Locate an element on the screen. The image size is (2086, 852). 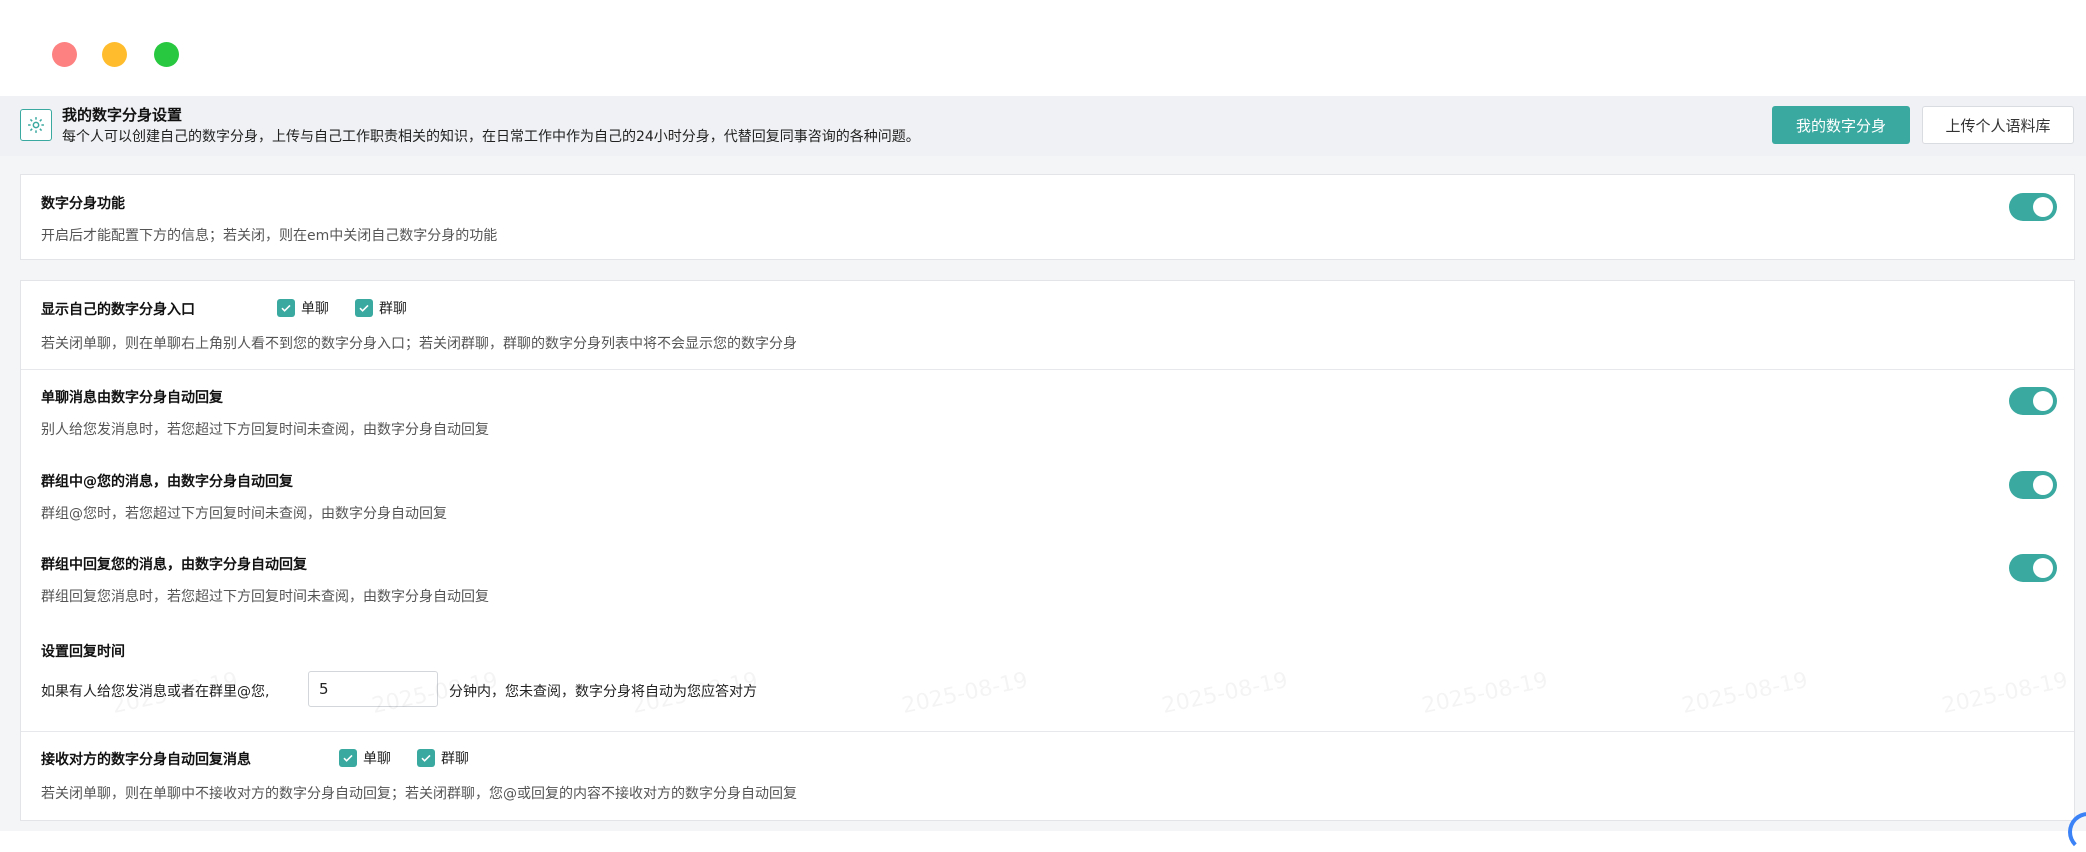
upload-corpus-button: 上传个人语料库 is located at coordinates (1998, 125).